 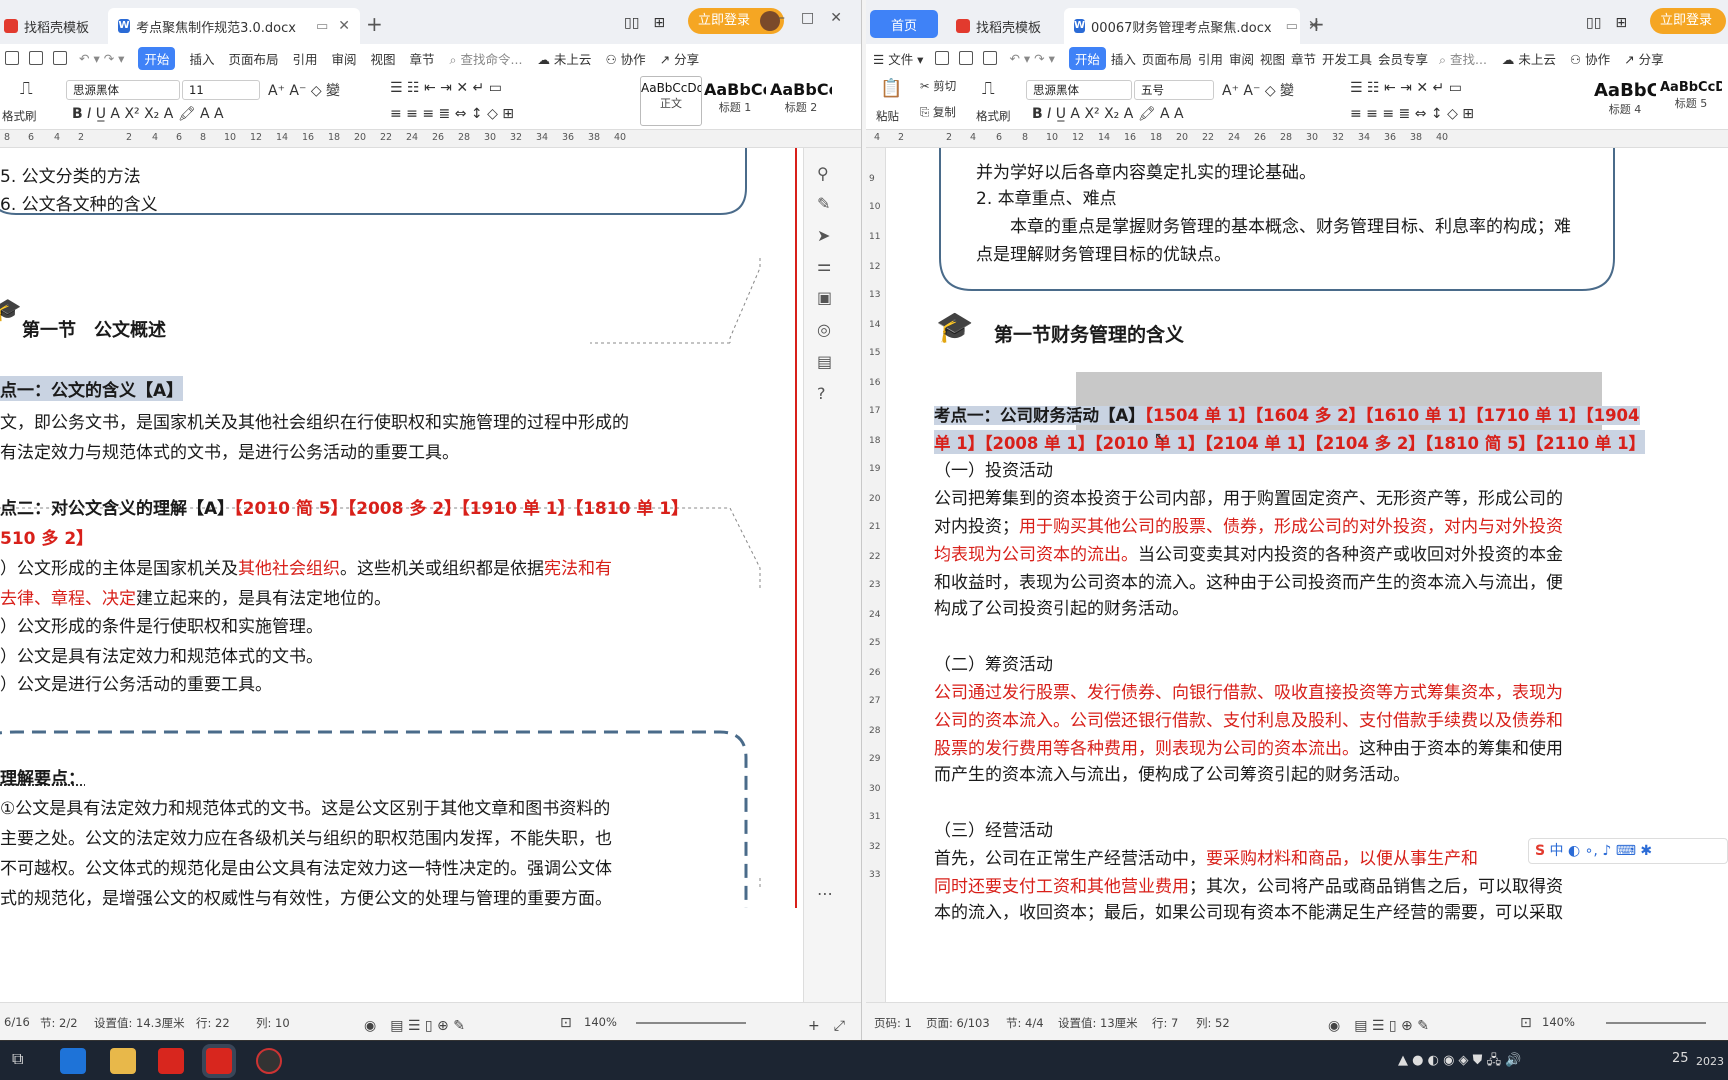 What do you see at coordinates (898, 58) in the screenshot?
I see `menu-file: ☰ 文件 ▾` at bounding box center [898, 58].